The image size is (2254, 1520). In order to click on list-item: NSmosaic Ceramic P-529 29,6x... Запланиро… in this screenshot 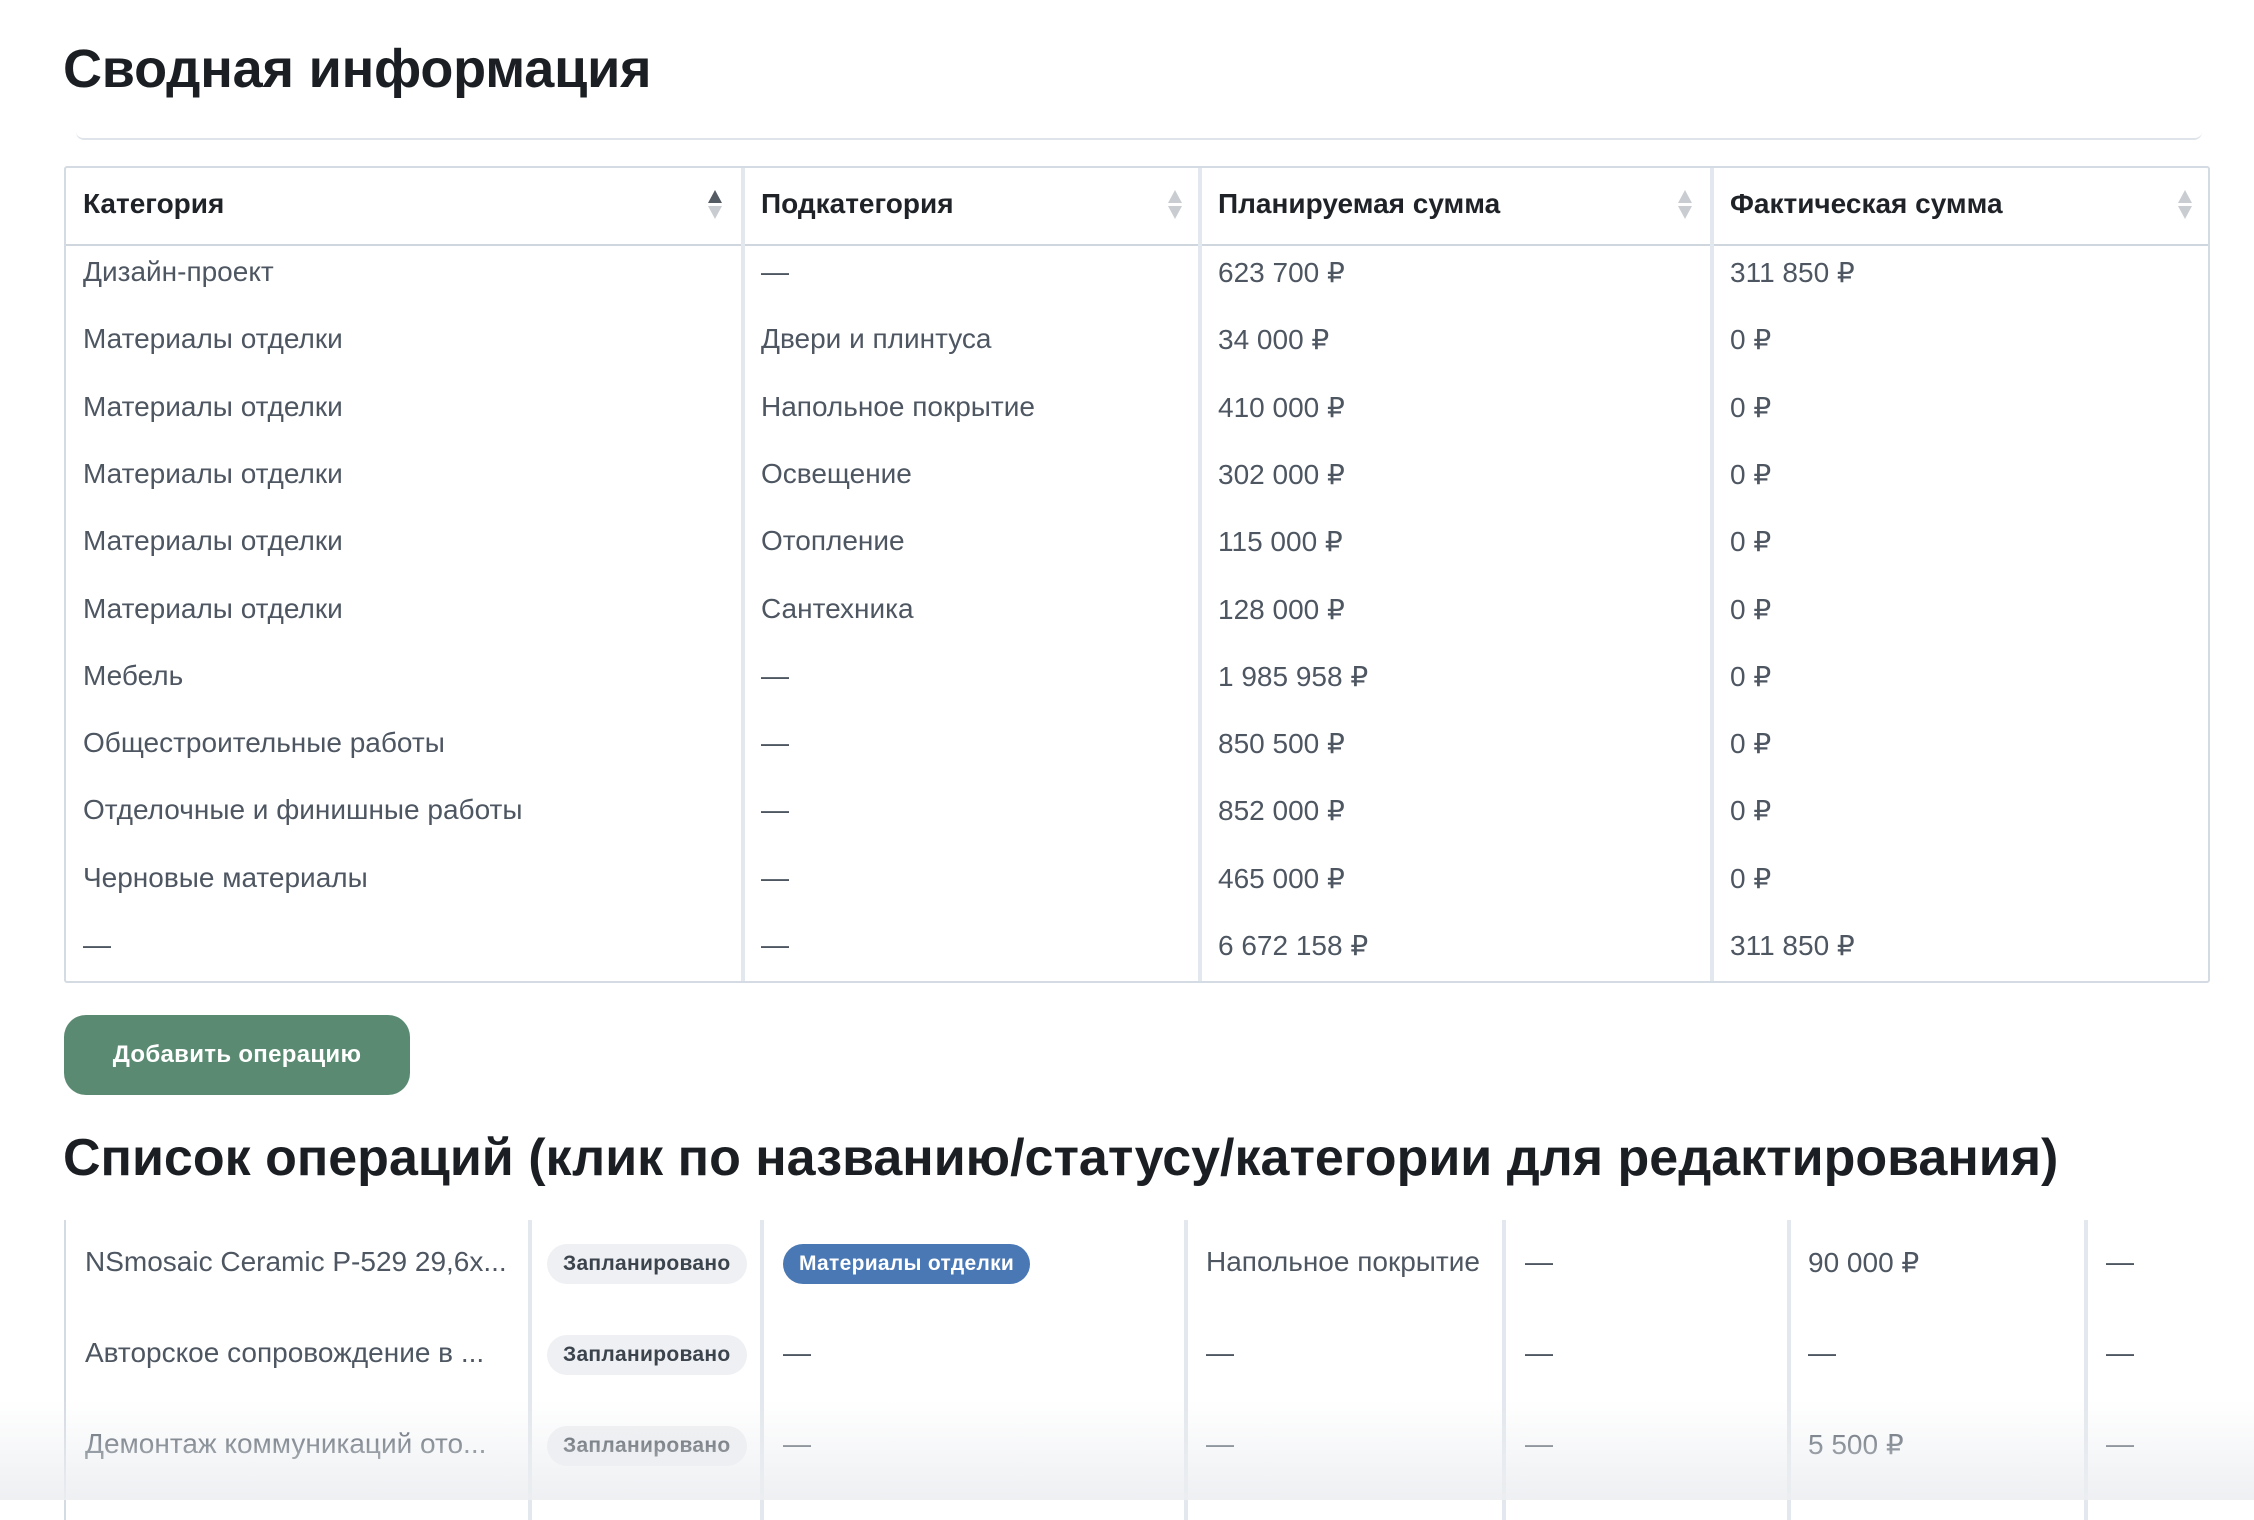, I will do `click(1139, 1265)`.